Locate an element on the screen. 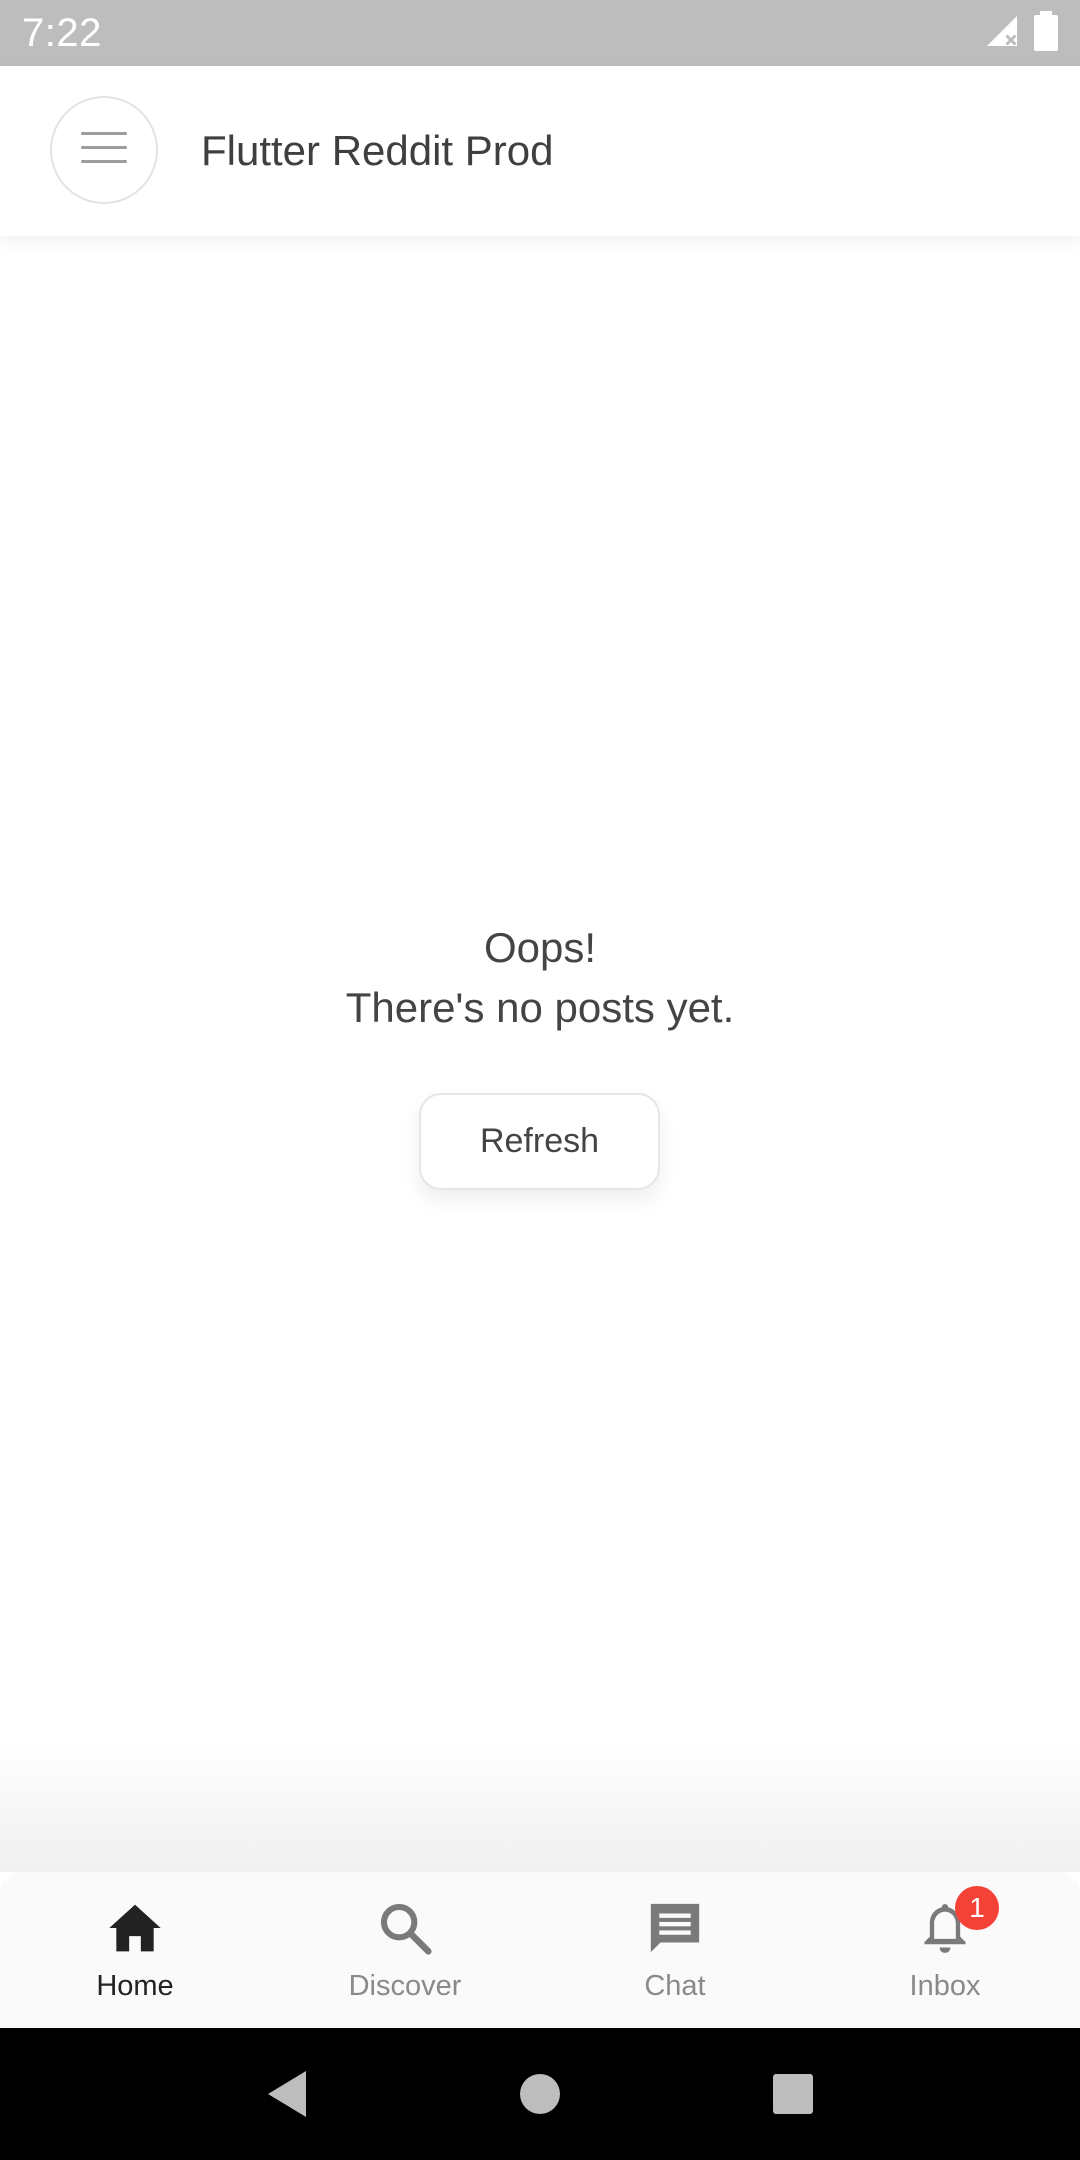 The width and height of the screenshot is (1080, 2160). empty-state: Oops! There's no posts yet. is located at coordinates (540, 978).